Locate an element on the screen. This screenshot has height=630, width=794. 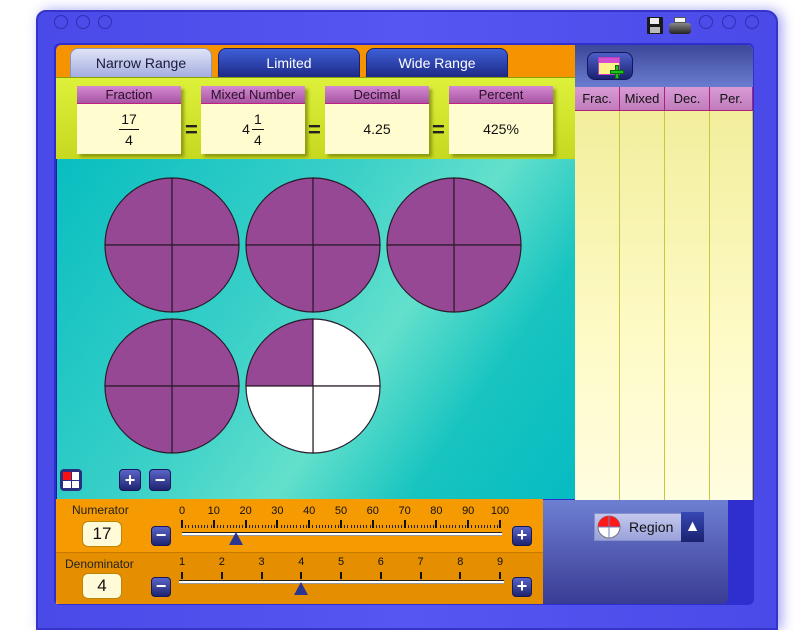
numerator-slider-thumb is located at coordinates (236, 538).